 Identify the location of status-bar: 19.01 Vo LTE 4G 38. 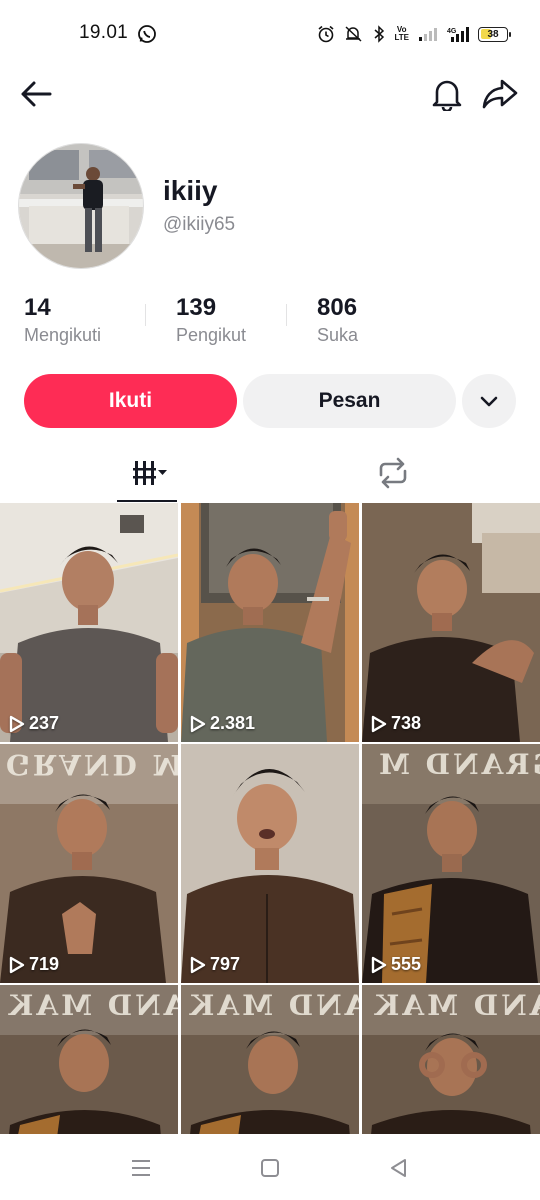
(270, 33).